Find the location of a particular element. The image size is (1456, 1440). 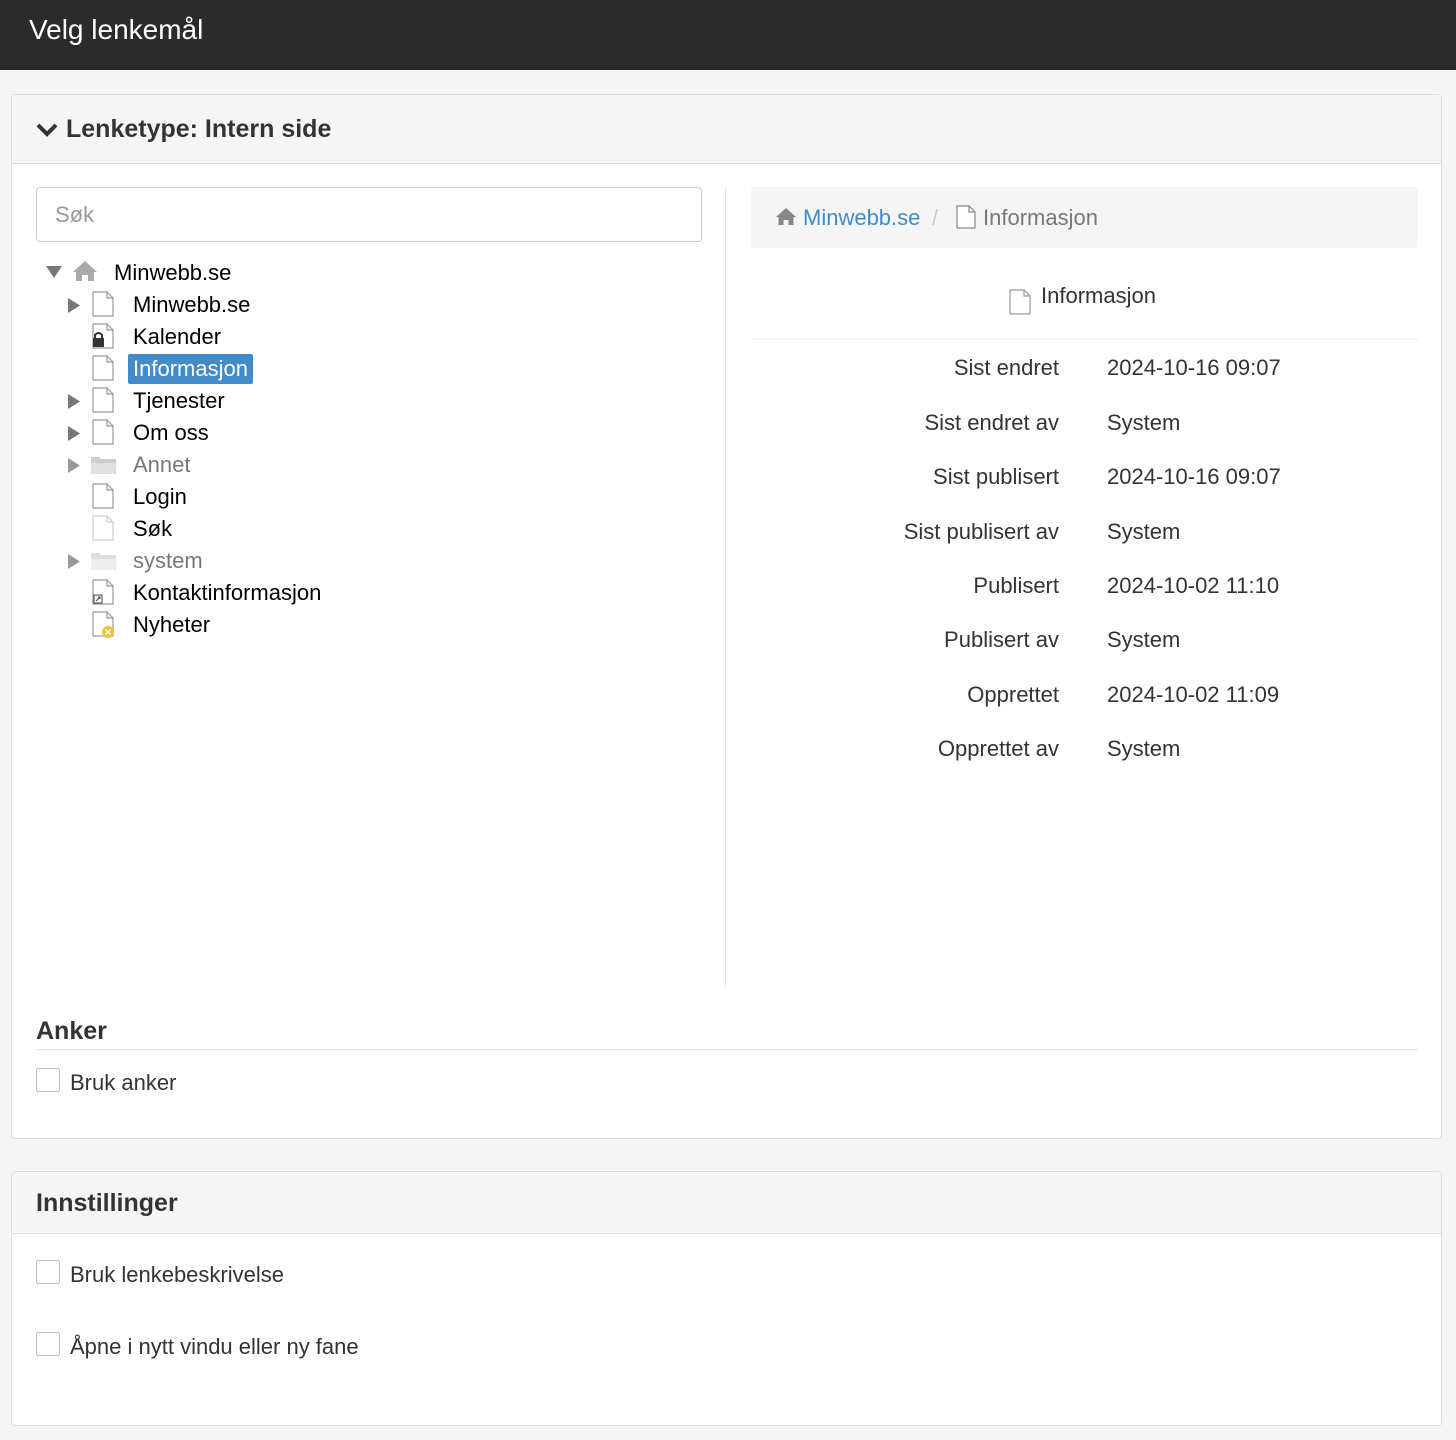

tree-item-label: Nyheter is located at coordinates (171, 625).